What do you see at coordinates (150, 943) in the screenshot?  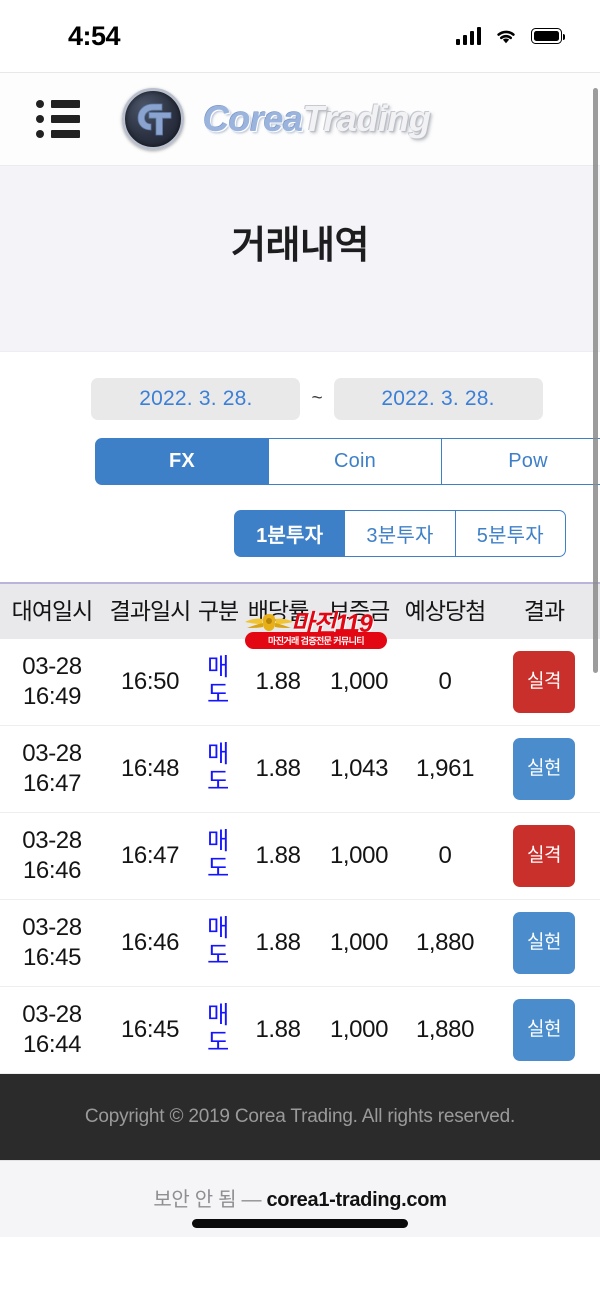 I see `cell-result-time: 16:46` at bounding box center [150, 943].